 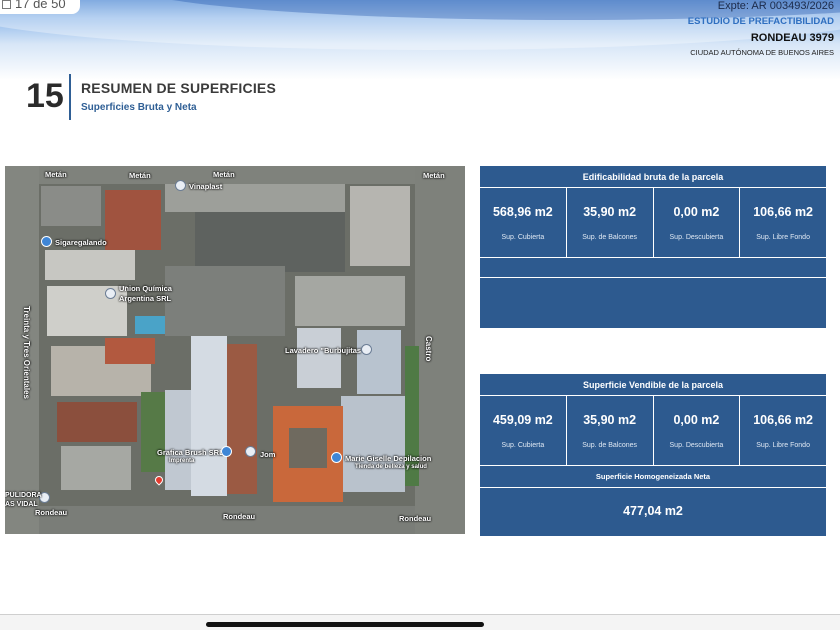 What do you see at coordinates (150, 325) in the screenshot?
I see `swimming-pool` at bounding box center [150, 325].